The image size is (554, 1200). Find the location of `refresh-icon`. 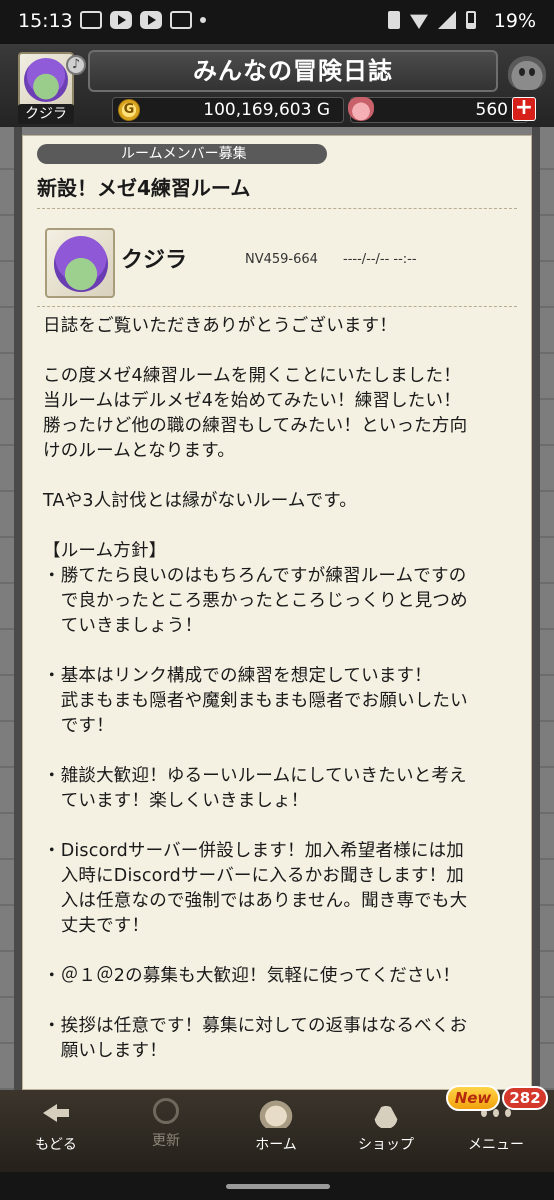

refresh-icon is located at coordinates (166, 1111).